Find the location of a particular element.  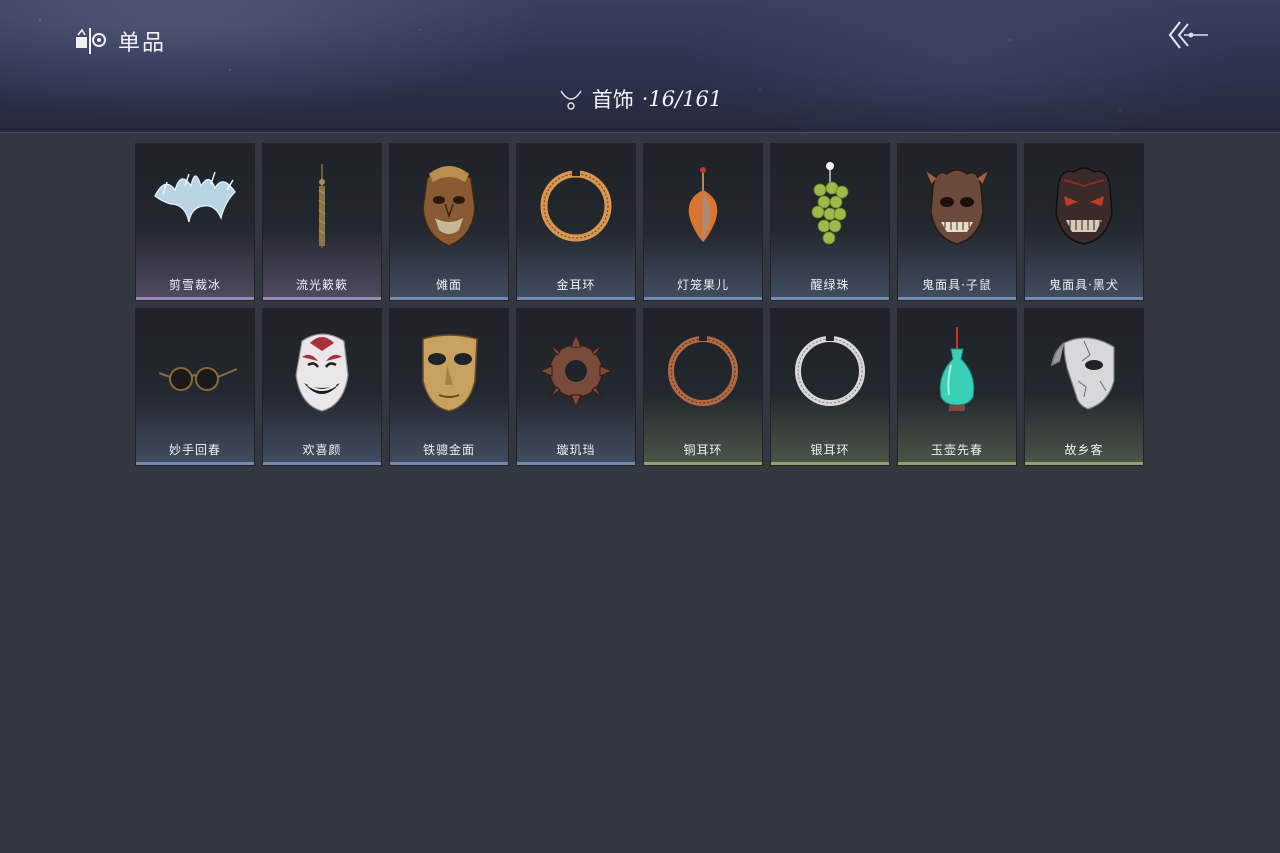

round-glasses-icon is located at coordinates (198, 379).